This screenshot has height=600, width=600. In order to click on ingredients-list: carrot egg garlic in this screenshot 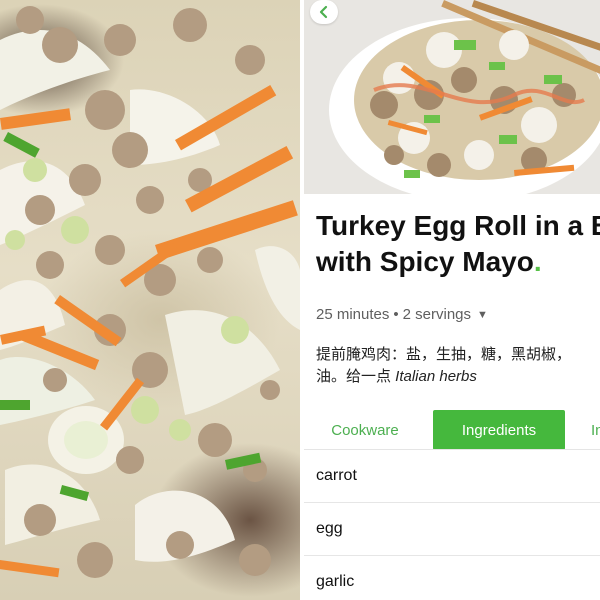, I will do `click(452, 525)`.